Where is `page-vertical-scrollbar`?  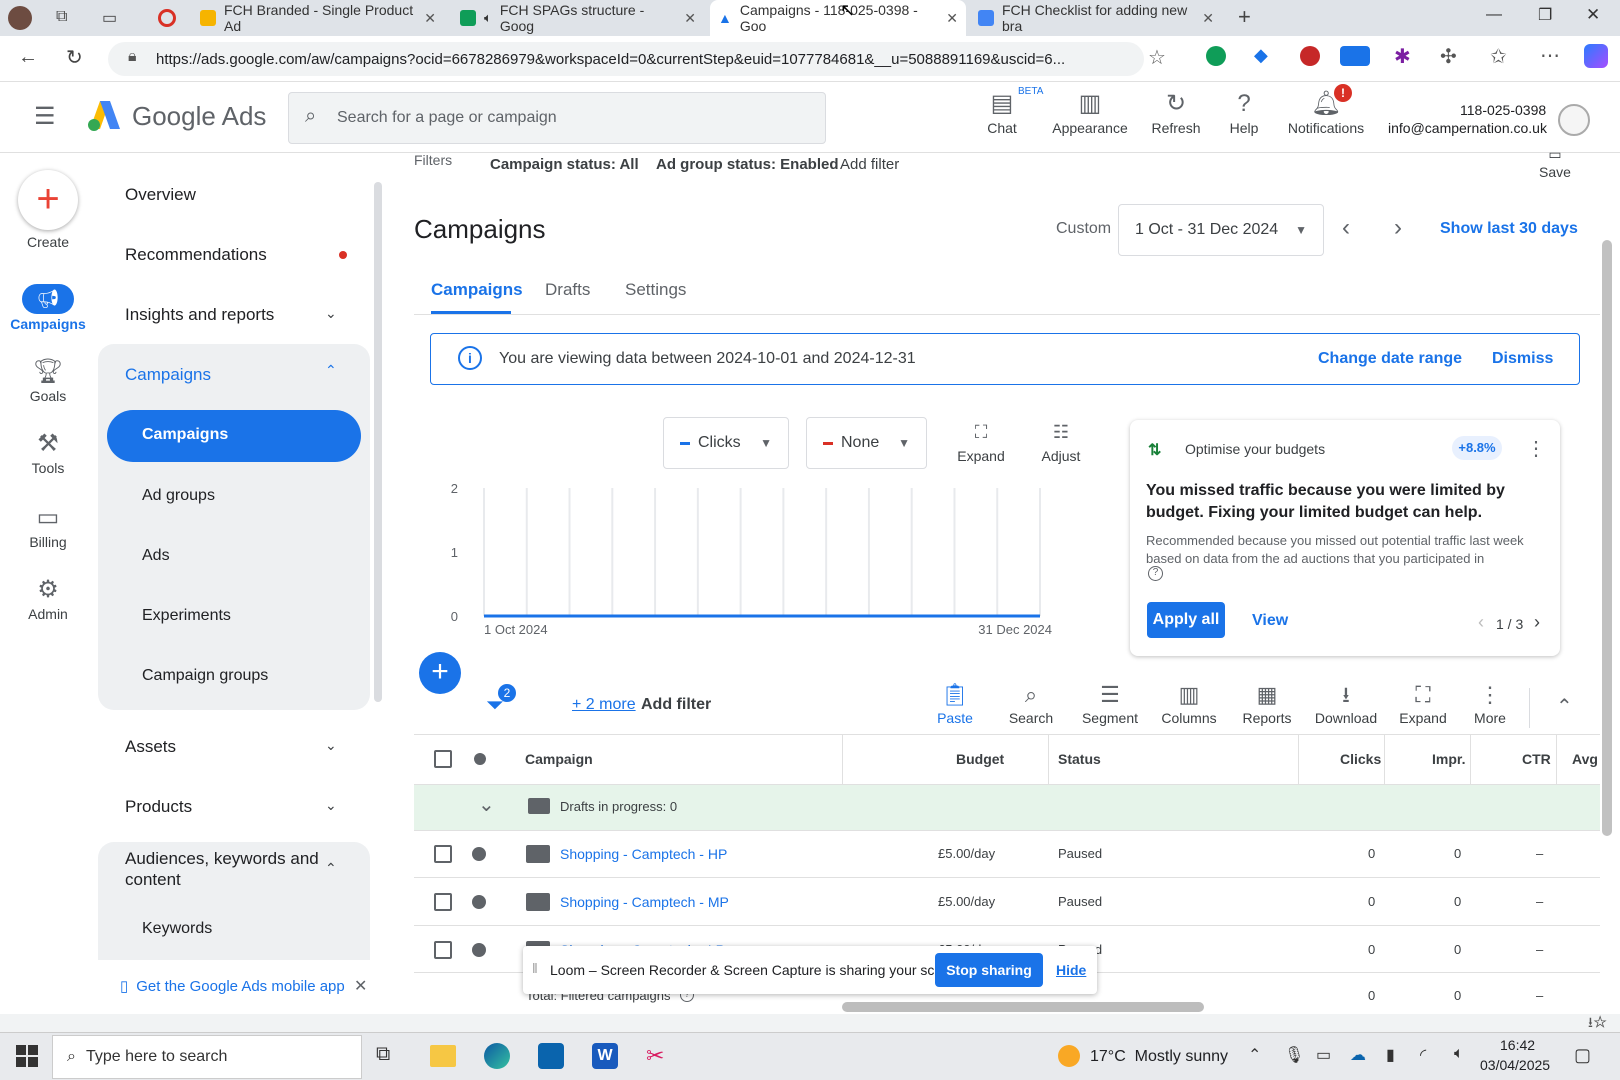
page-vertical-scrollbar is located at coordinates (1607, 538).